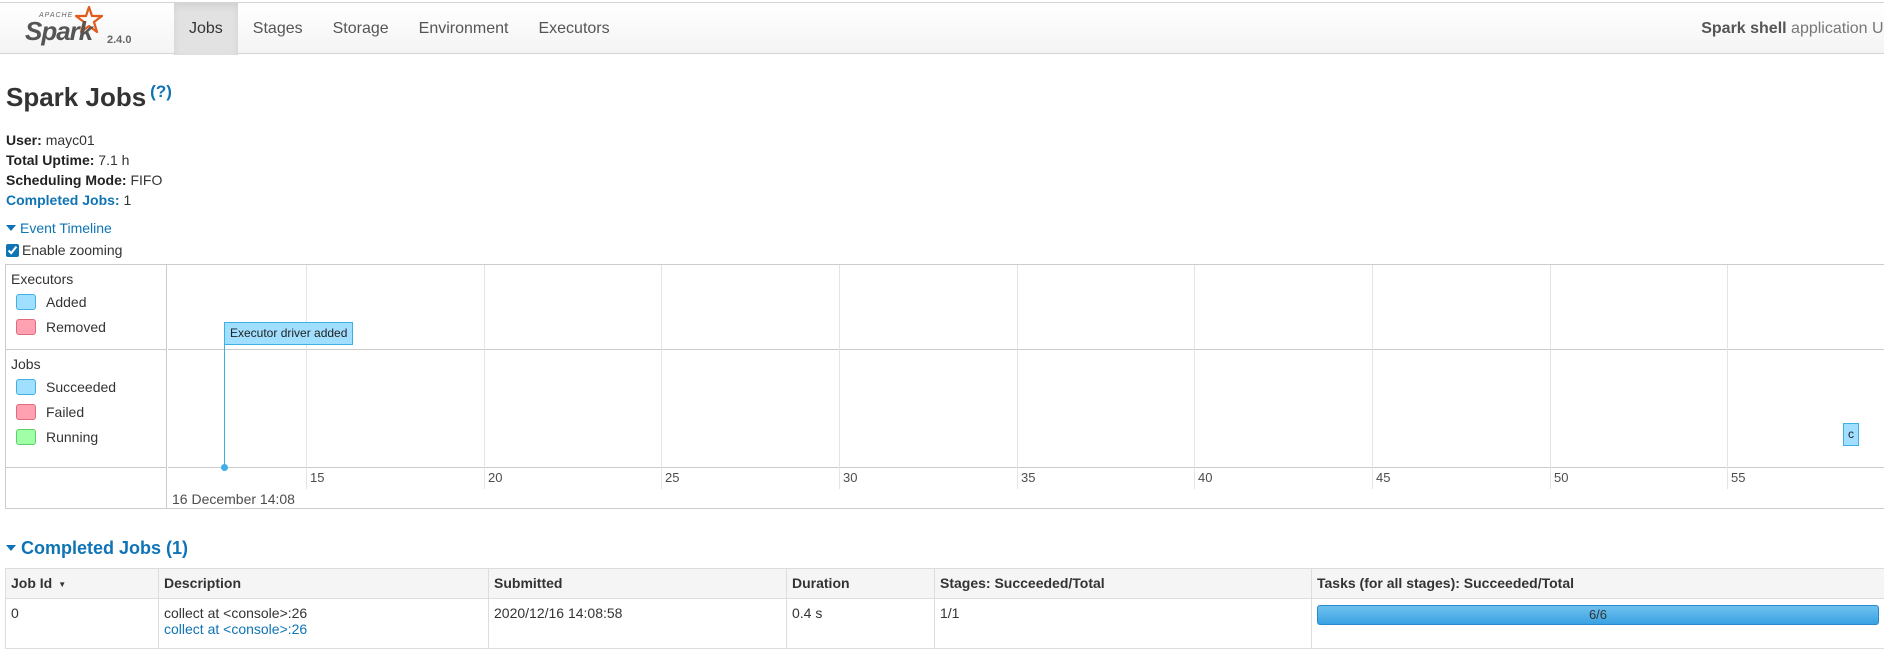 The height and width of the screenshot is (661, 1884). Describe the element at coordinates (637, 583) in the screenshot. I see `col-header-submitted: Submitted` at that location.